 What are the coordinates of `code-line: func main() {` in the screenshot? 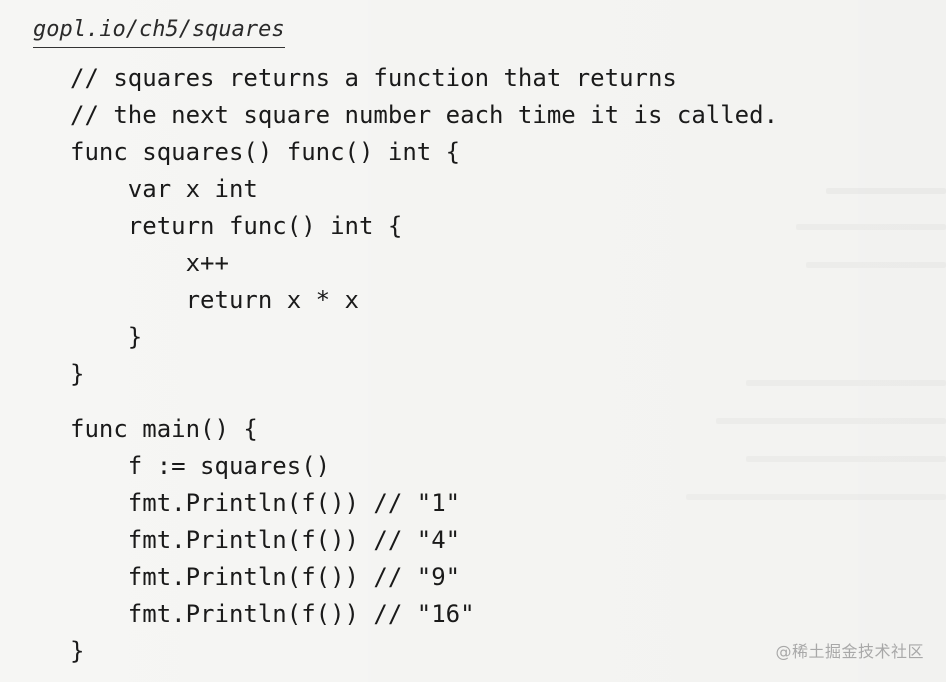 It's located at (164, 429).